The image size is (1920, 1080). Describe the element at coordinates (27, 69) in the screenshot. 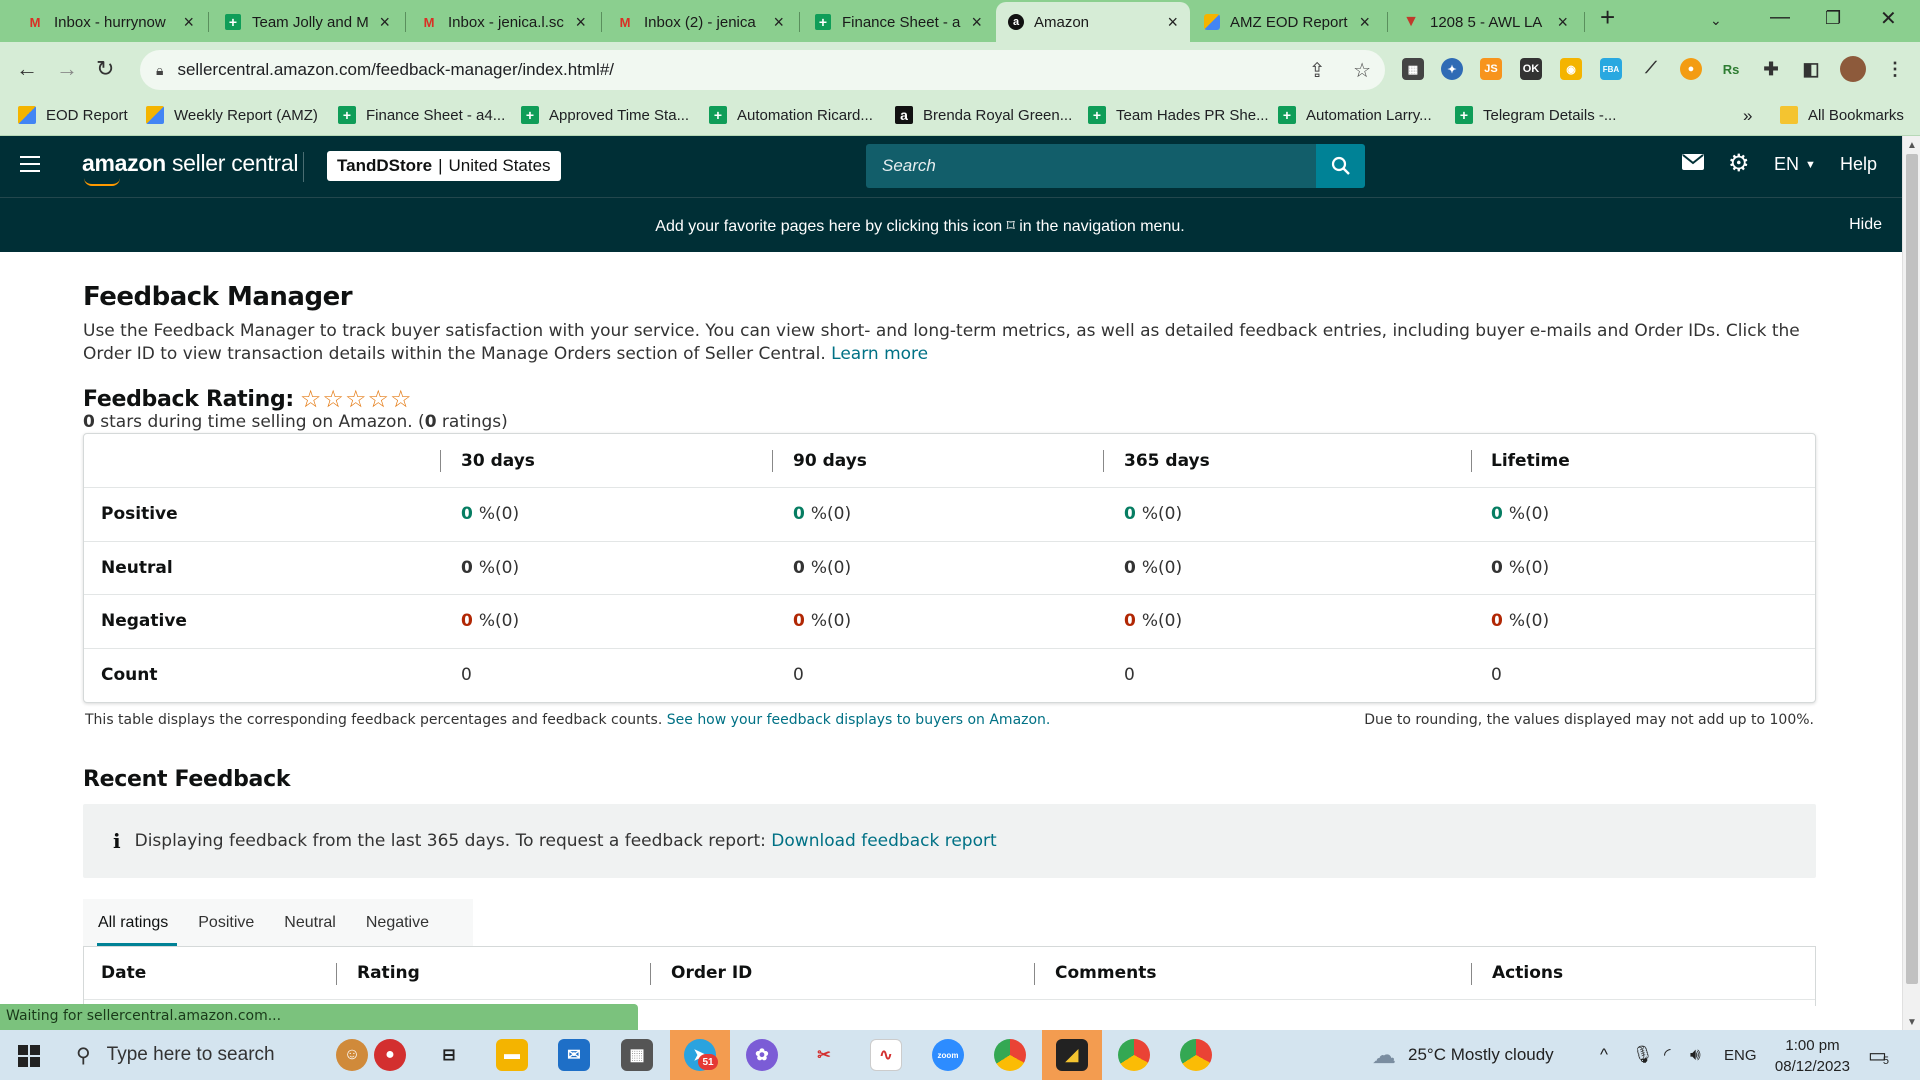

I see `back-icon: ←` at that location.